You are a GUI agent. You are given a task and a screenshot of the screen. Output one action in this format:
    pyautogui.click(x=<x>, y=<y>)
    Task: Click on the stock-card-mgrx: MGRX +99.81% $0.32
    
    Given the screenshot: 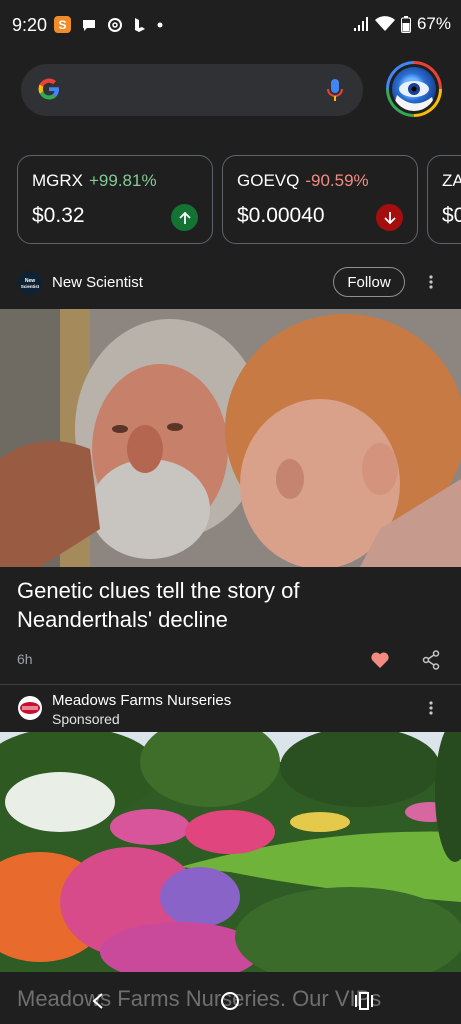 What is the action you would take?
    pyautogui.click(x=115, y=199)
    